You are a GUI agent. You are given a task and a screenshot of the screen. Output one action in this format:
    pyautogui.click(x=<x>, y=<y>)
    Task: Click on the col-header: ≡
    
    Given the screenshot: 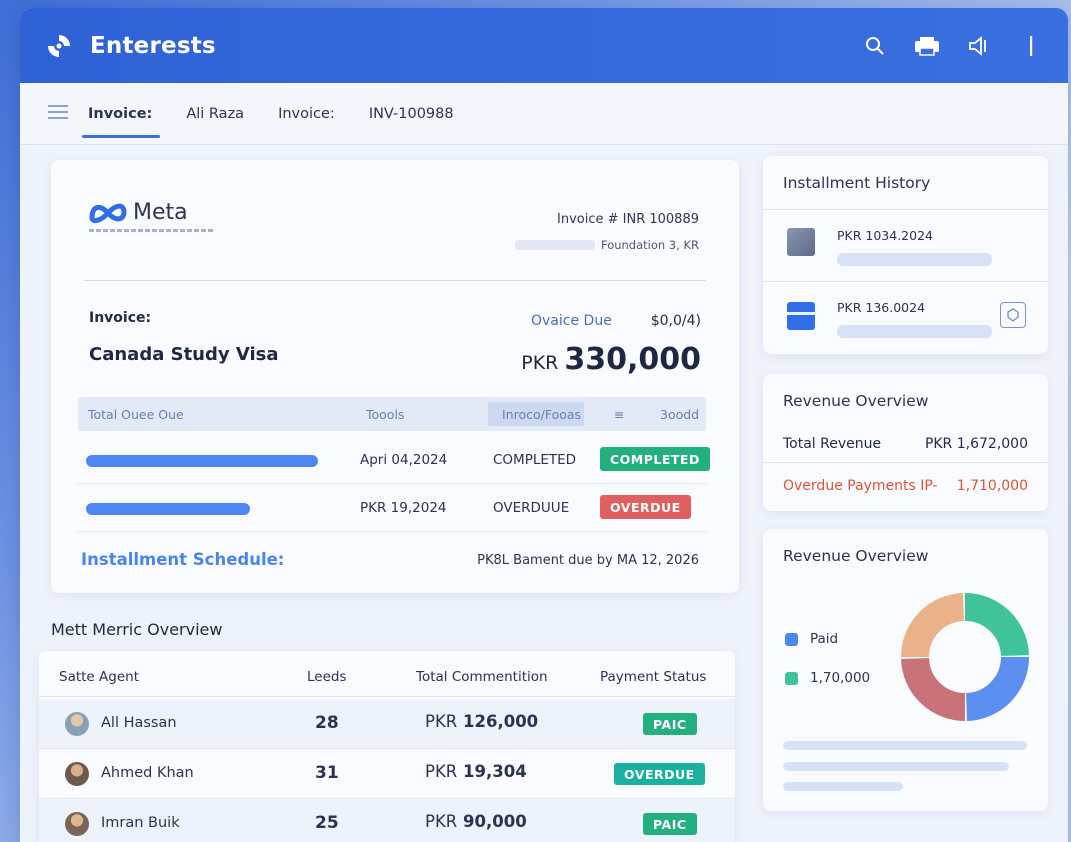 What is the action you would take?
    pyautogui.click(x=619, y=414)
    